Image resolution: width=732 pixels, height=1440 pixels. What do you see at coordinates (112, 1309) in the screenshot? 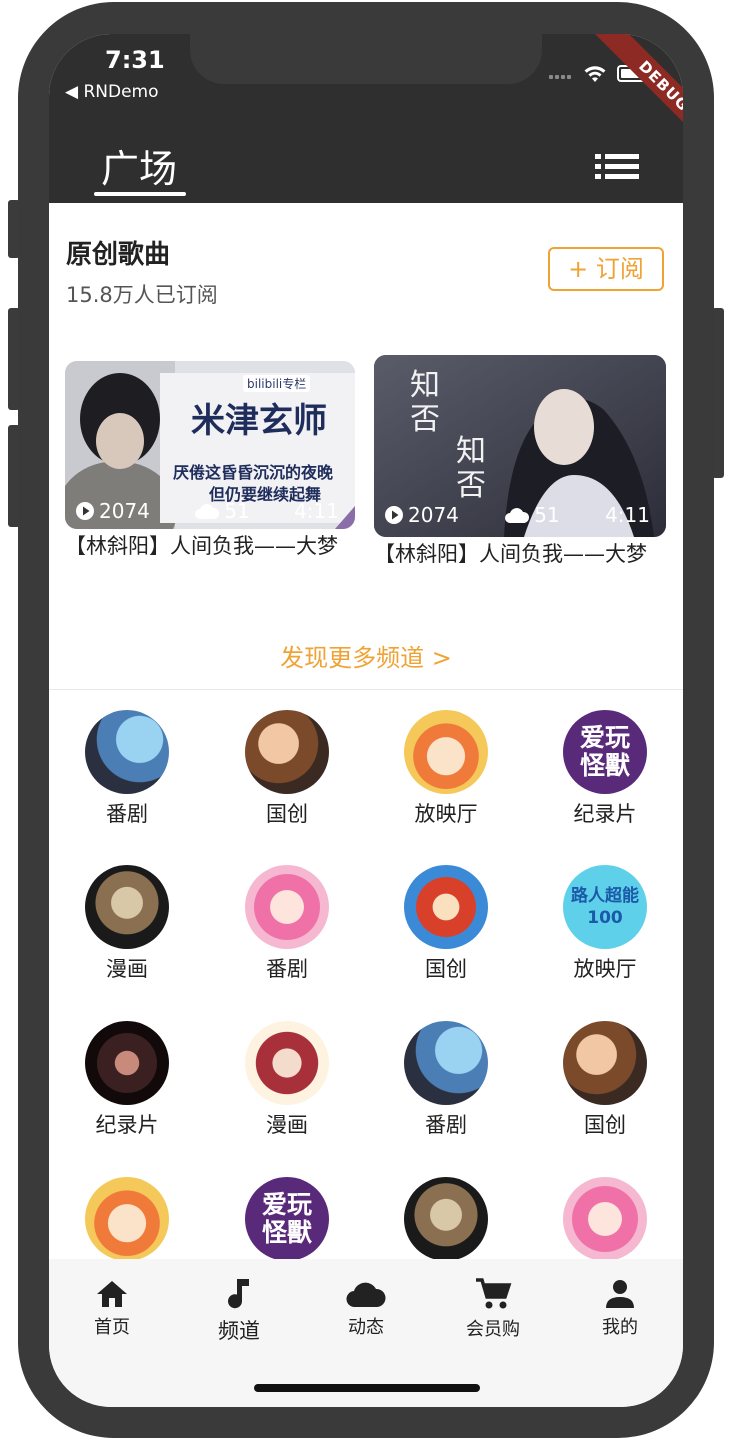
I see `tab-home: 首页` at bounding box center [112, 1309].